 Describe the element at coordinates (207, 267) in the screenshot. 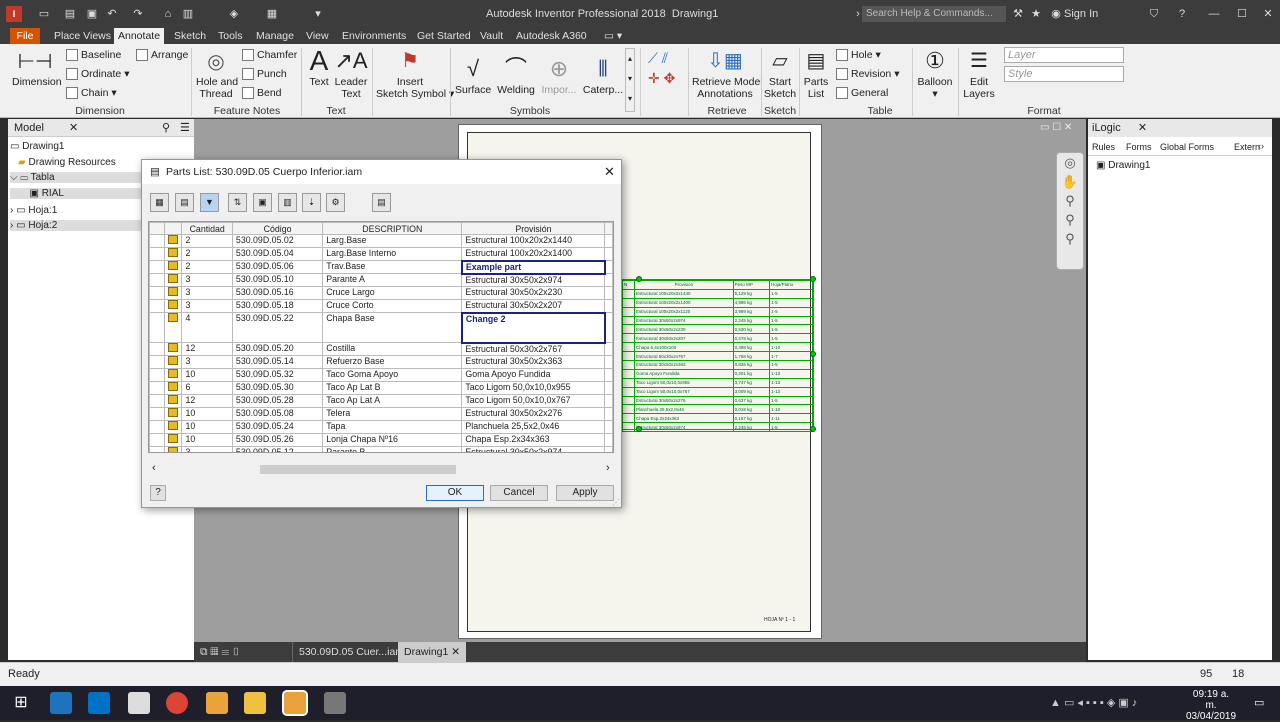

I see `table-cell: 2` at that location.